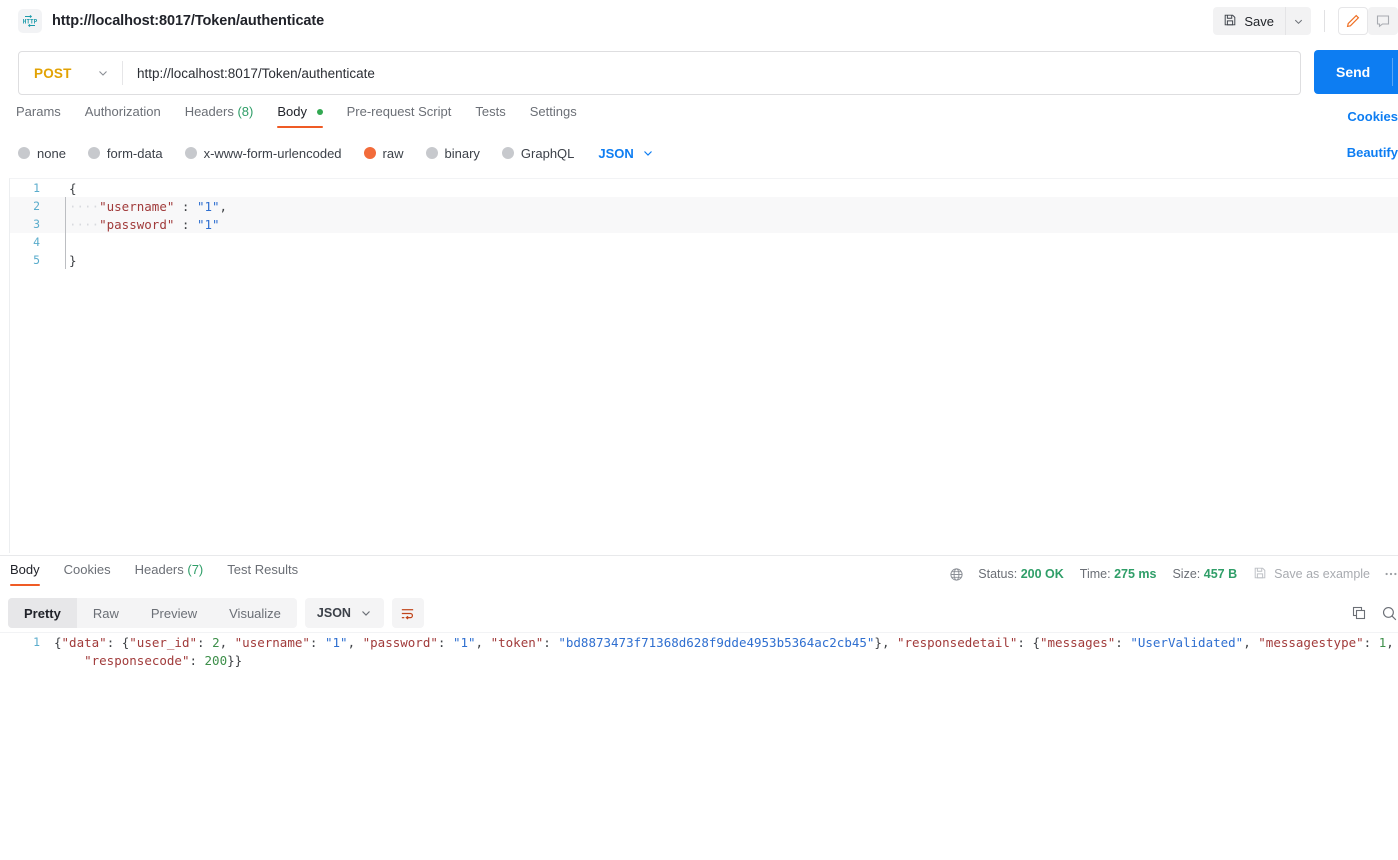  Describe the element at coordinates (452, 153) in the screenshot. I see `body-type-binary: binary` at that location.